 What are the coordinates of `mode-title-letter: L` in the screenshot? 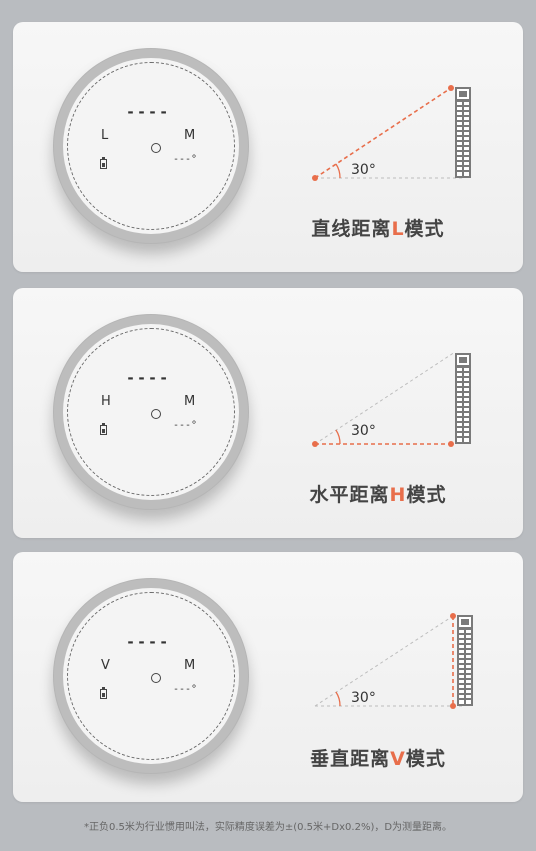 It's located at (398, 229).